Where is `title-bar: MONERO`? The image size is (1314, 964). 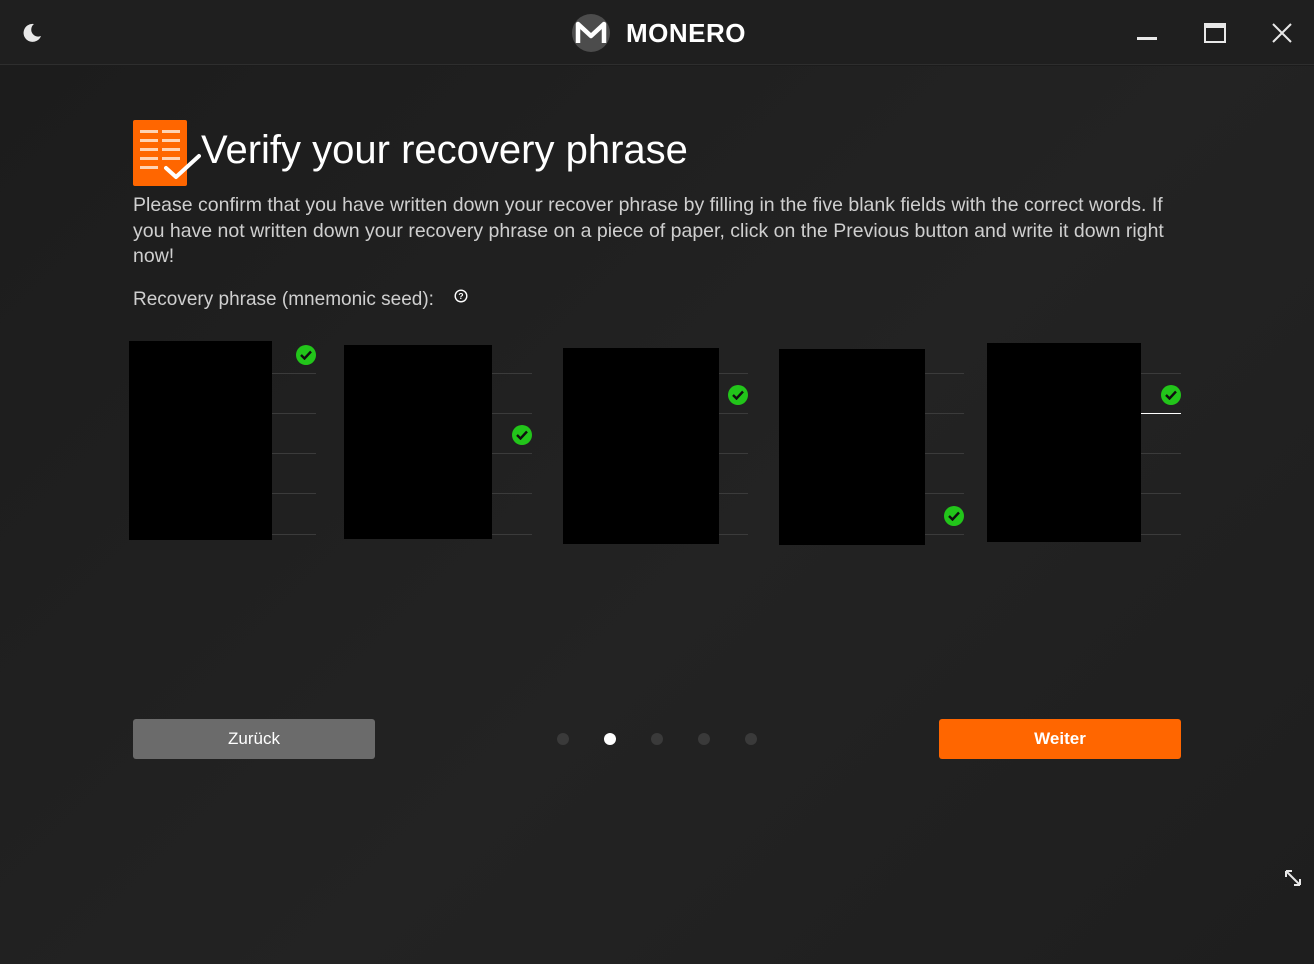 title-bar: MONERO is located at coordinates (657, 32).